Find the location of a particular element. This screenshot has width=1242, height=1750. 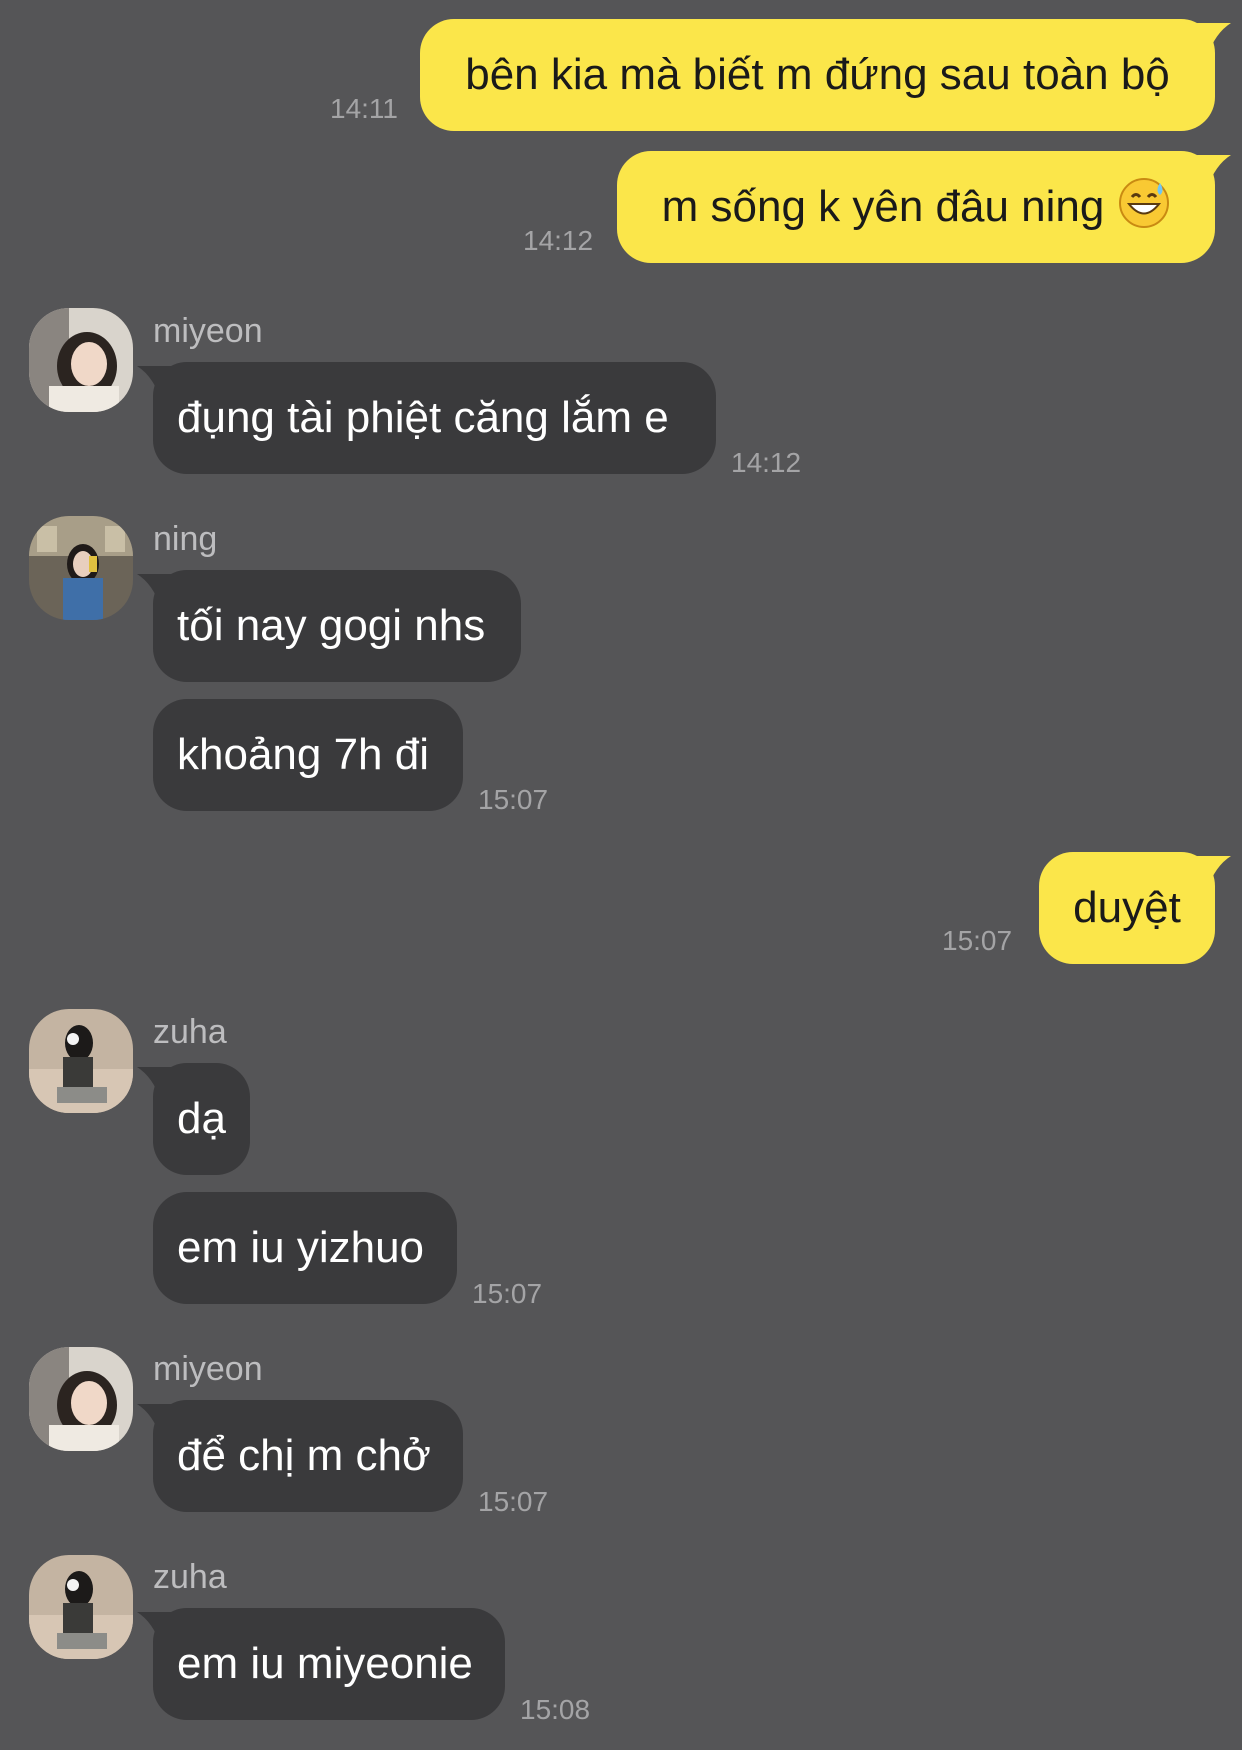

outgoing-message-bubble: m sống k yên đâu ning is located at coordinates (924, 207).